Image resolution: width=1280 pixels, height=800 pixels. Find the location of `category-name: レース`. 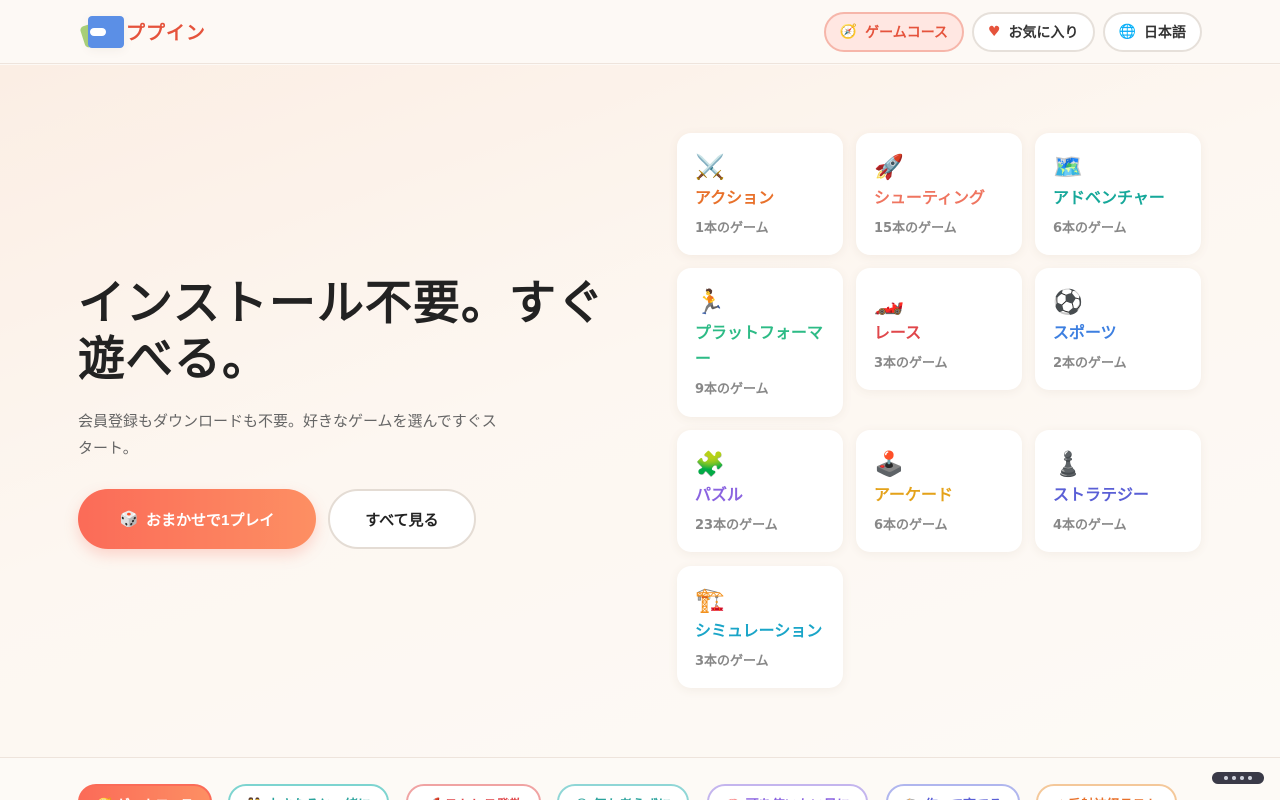

category-name: レース is located at coordinates (898, 332).